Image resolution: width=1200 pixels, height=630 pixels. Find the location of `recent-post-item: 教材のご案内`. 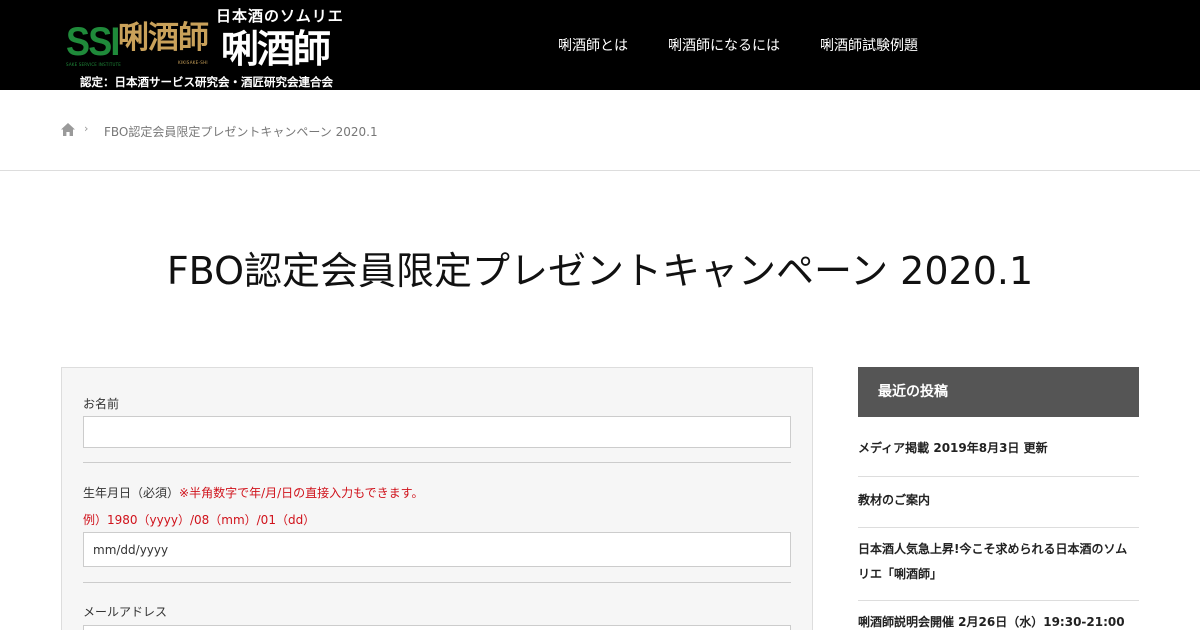

recent-post-item: 教材のご案内 is located at coordinates (998, 502).